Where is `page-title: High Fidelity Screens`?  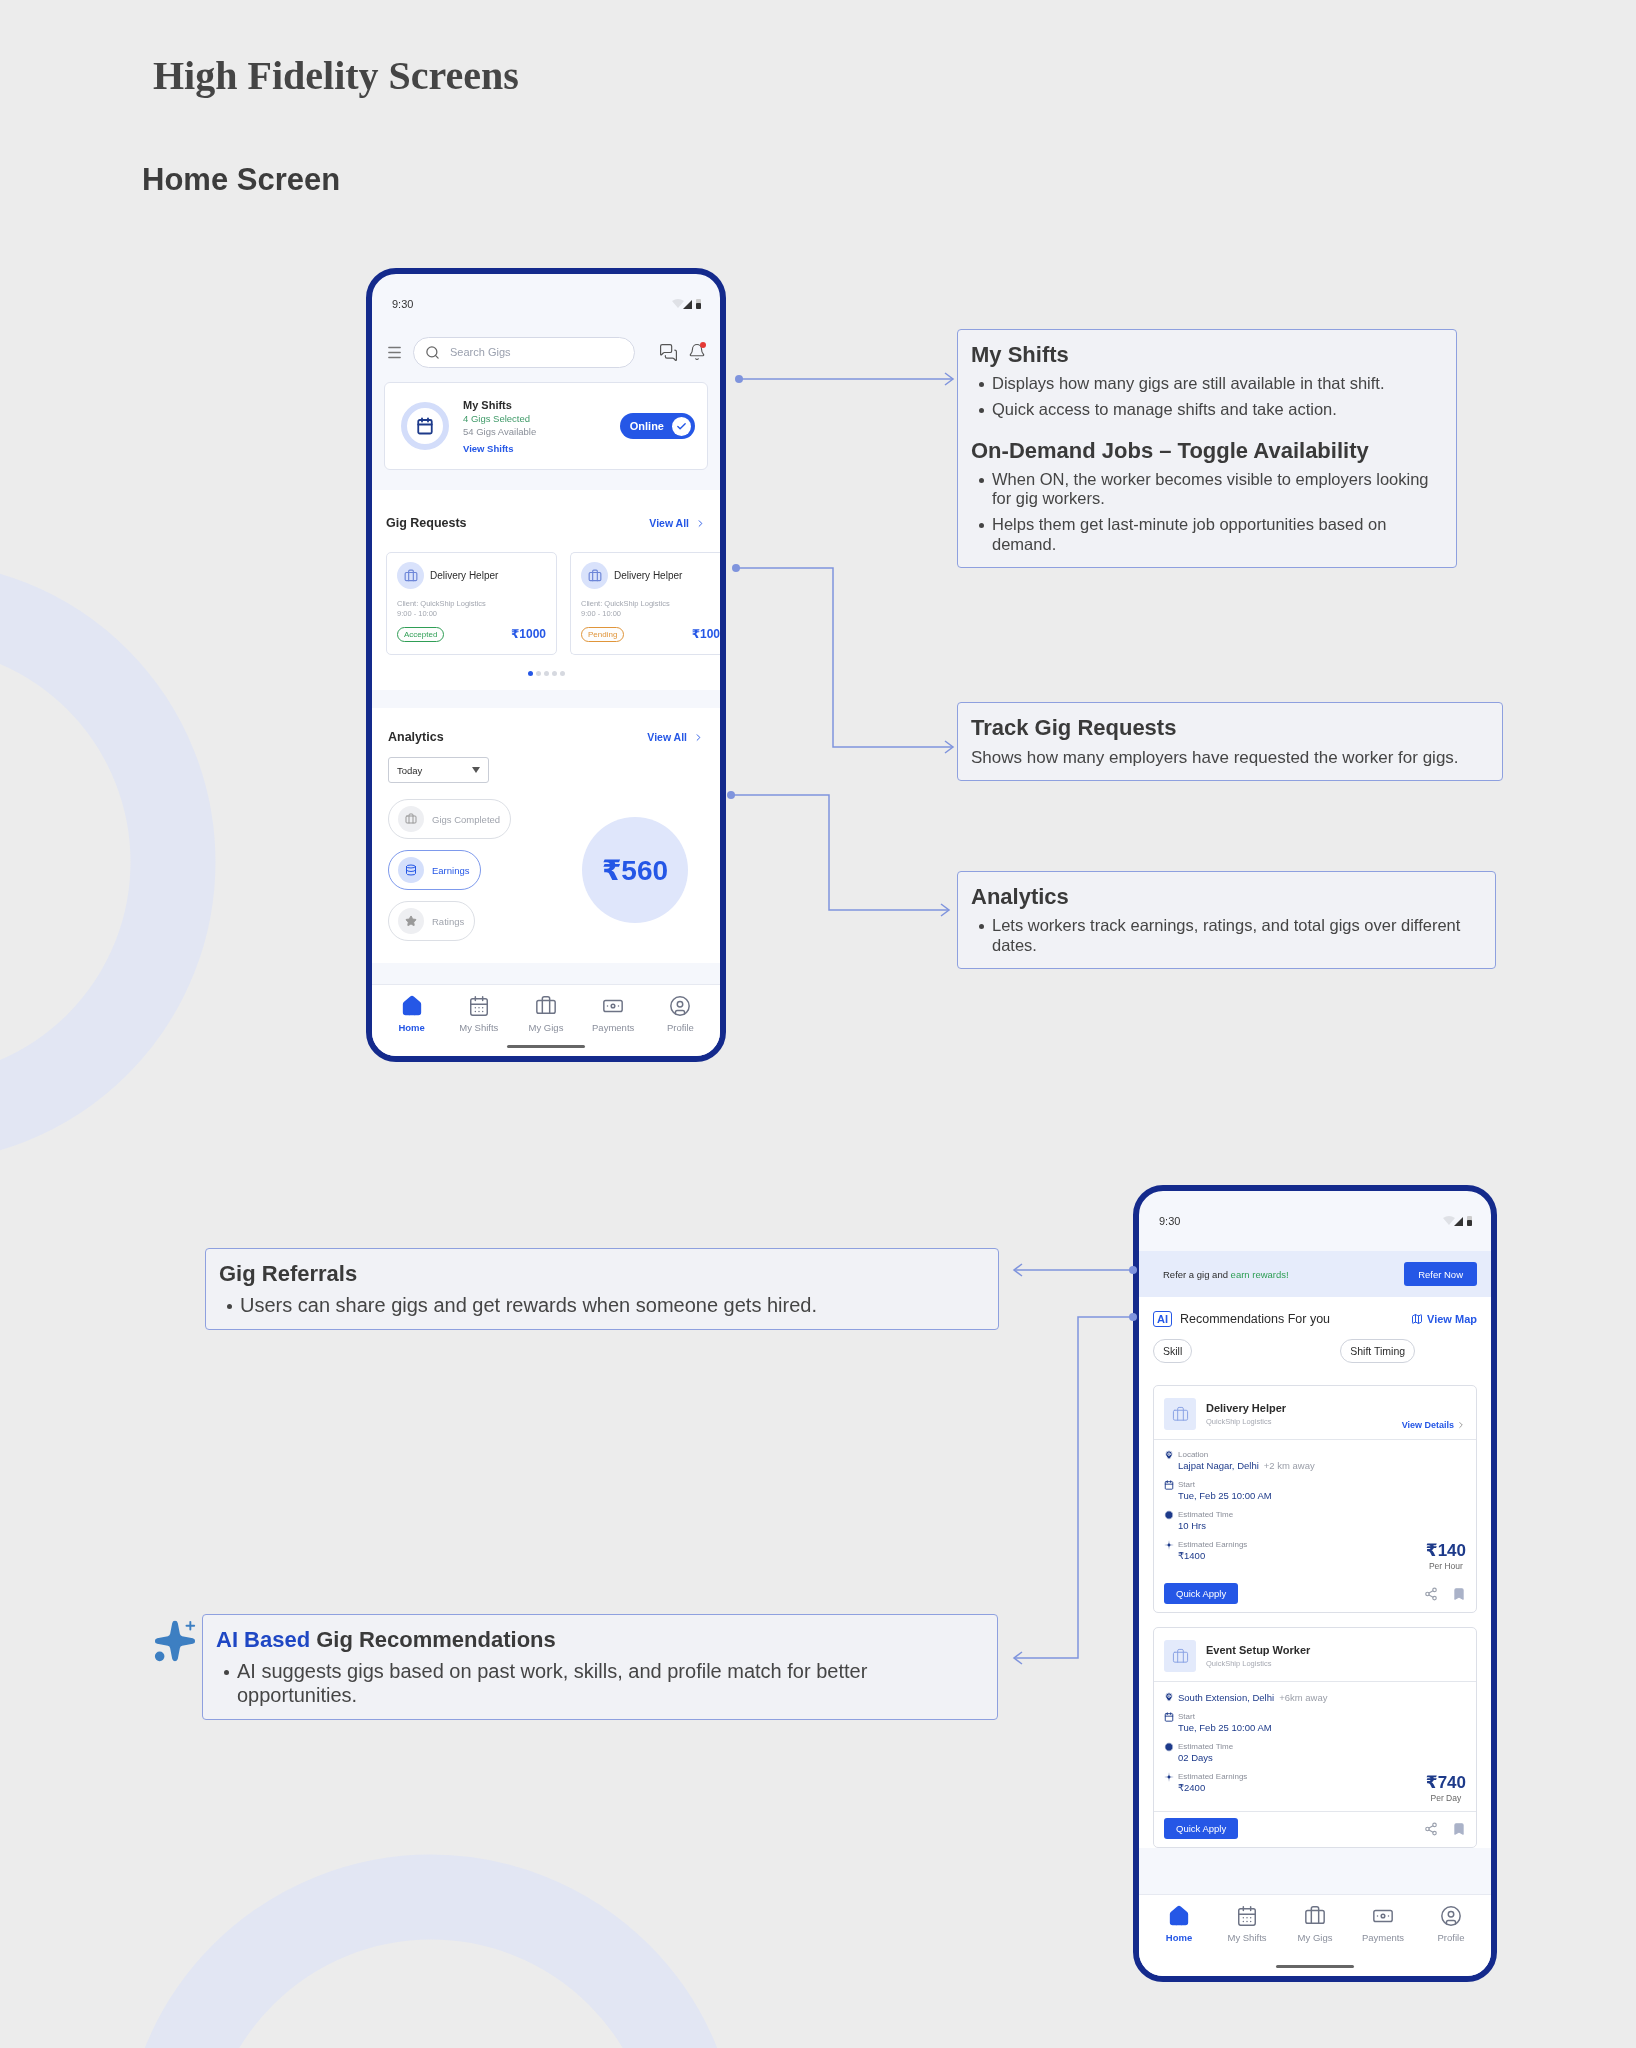
page-title: High Fidelity Screens is located at coordinates (336, 75).